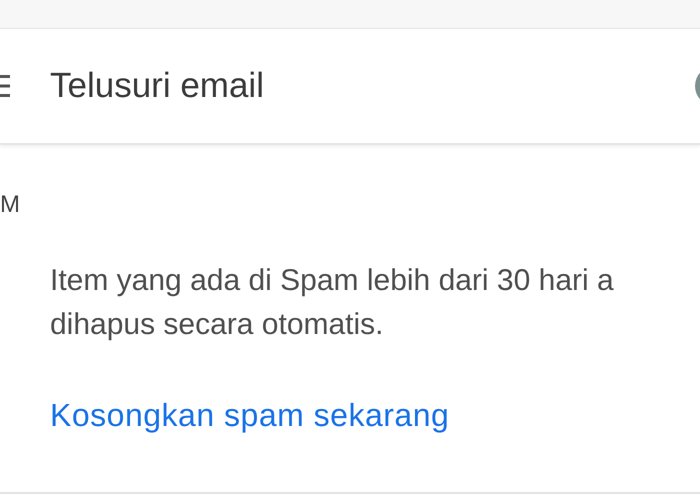  Describe the element at coordinates (332, 303) in the screenshot. I see `spam-notice: Item yang ada di Spam lebih dari 30 hari a dihapus secara otomatis.` at that location.